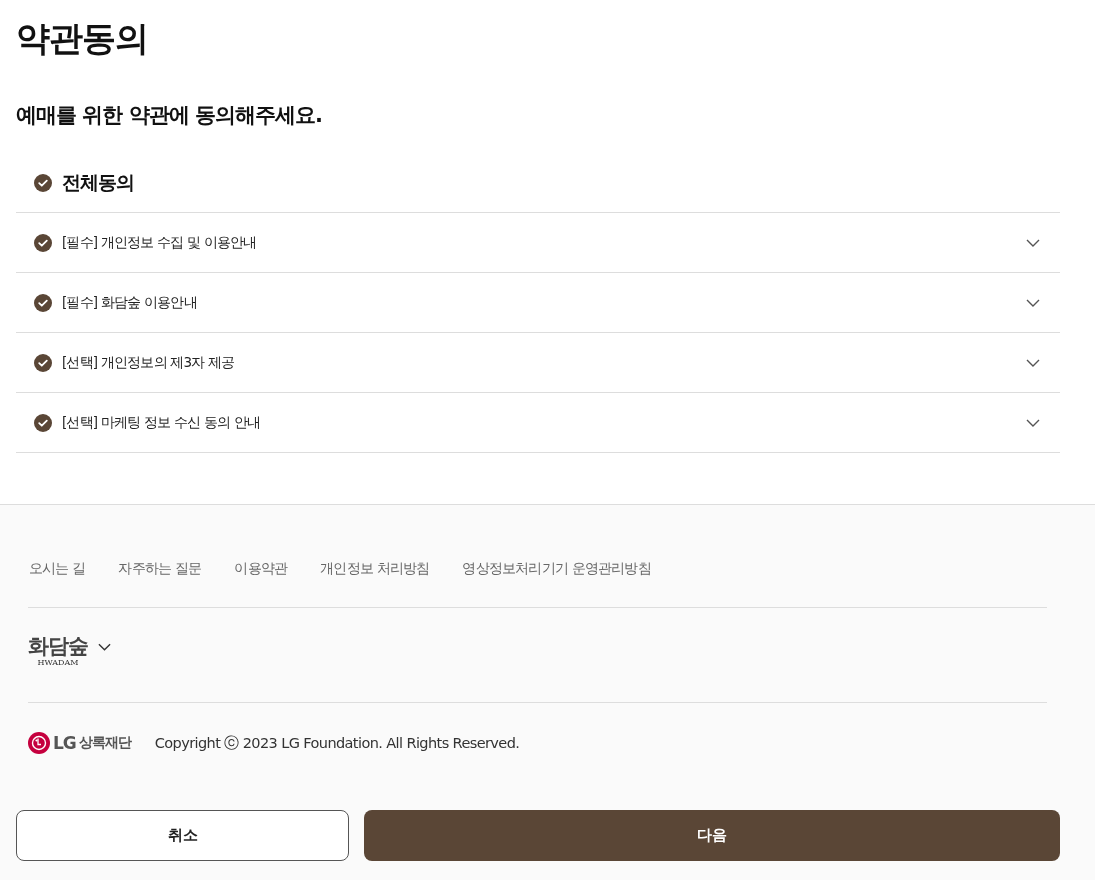 The image size is (1095, 880). Describe the element at coordinates (375, 583) in the screenshot. I see `footer-link: 개인정보 처리방침` at that location.